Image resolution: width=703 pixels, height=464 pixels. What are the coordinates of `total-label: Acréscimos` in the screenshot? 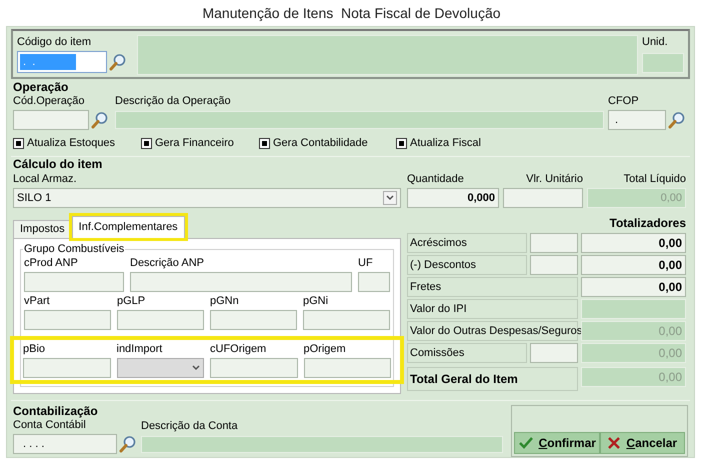 It's located at (467, 243).